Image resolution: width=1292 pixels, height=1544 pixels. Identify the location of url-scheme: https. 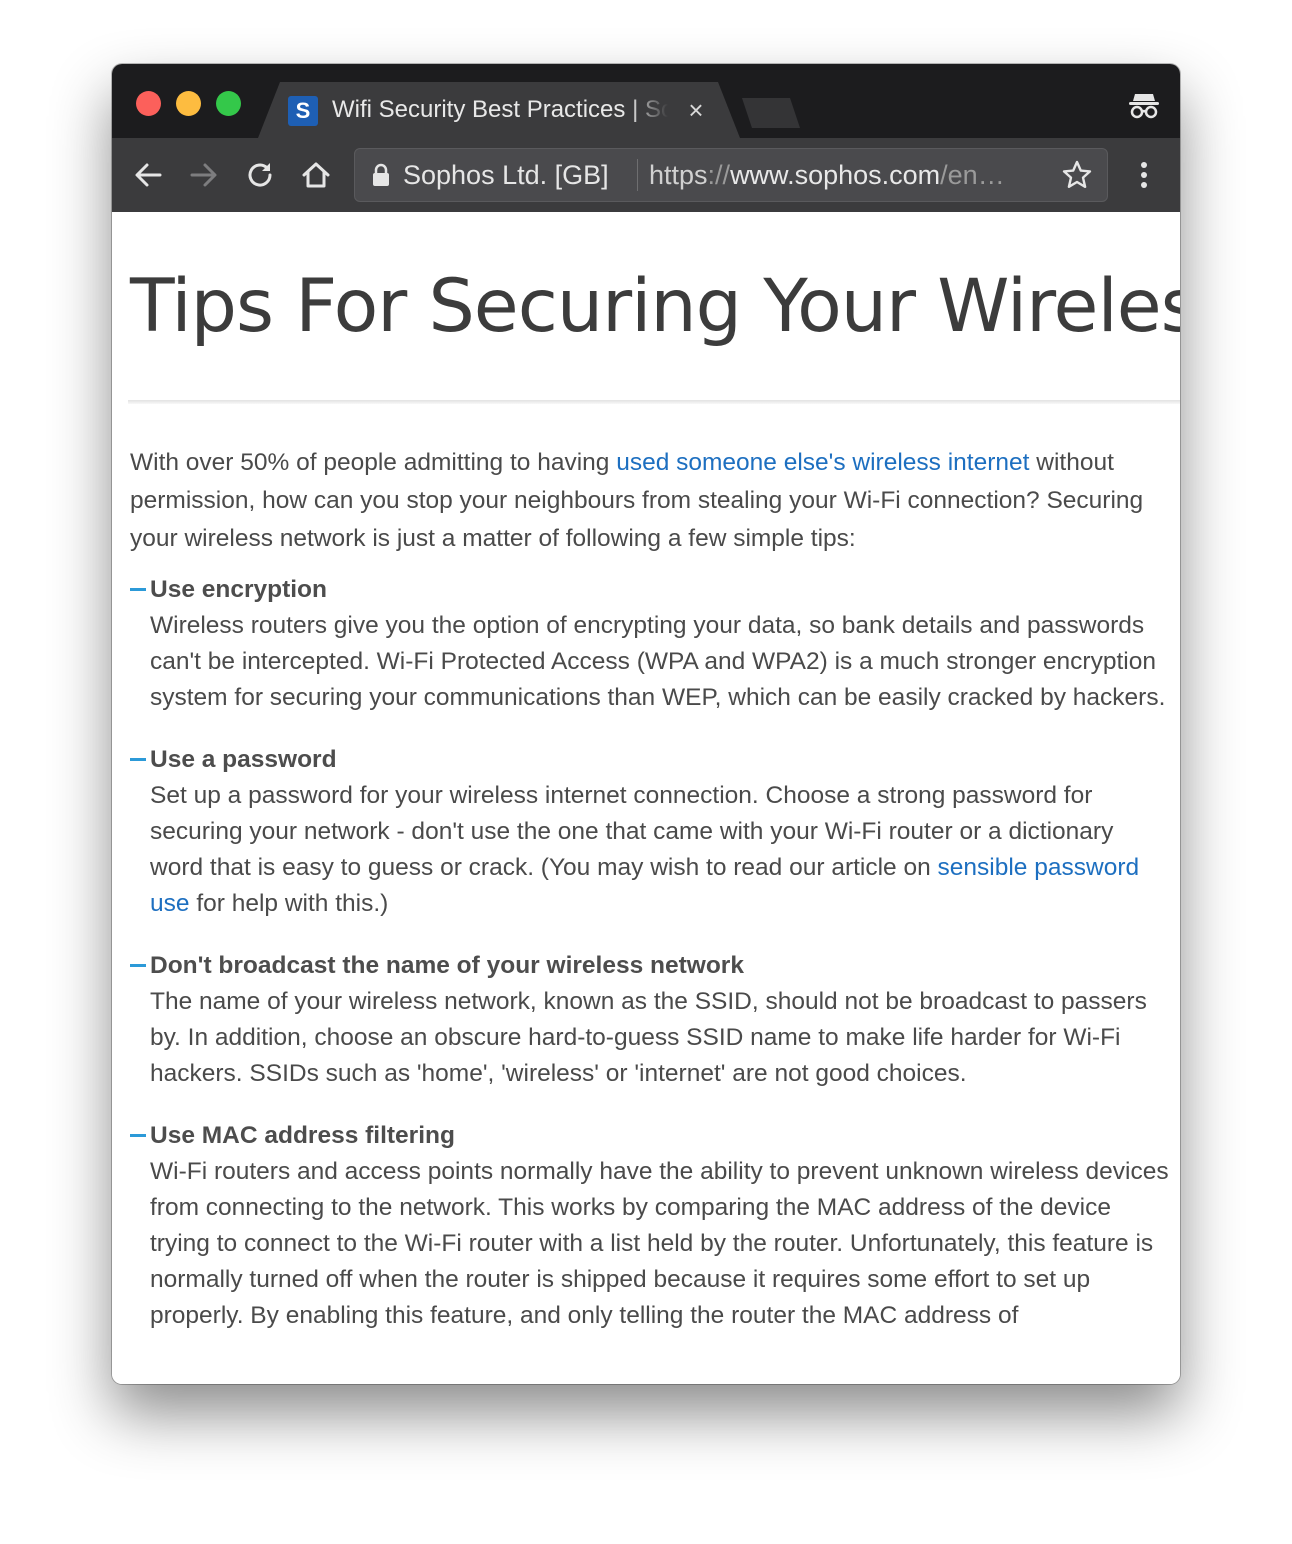
(678, 175).